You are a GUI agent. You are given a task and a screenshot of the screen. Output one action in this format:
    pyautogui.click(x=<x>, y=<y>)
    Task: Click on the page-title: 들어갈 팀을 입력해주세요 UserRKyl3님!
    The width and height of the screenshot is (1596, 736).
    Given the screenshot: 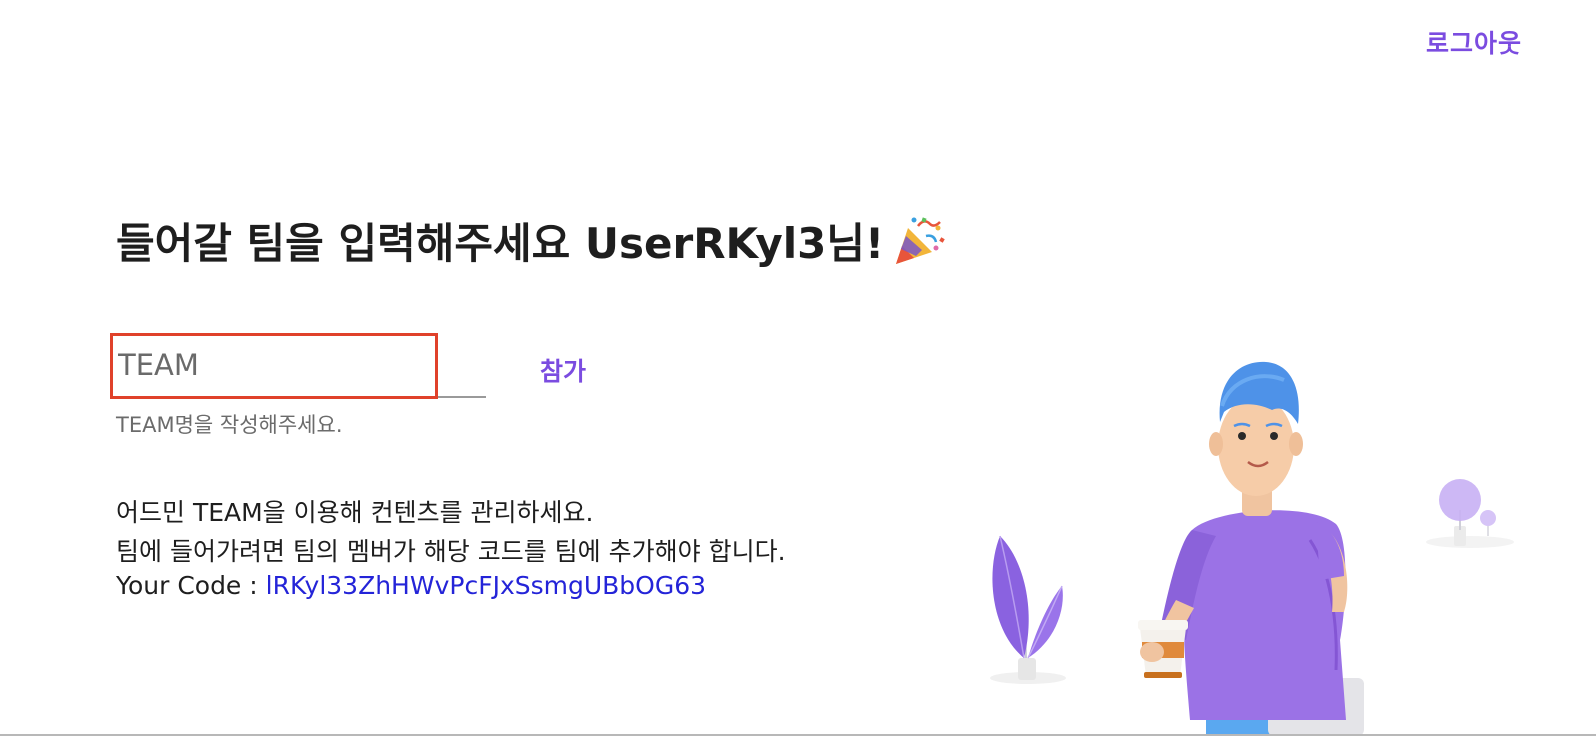 What is the action you would take?
    pyautogui.click(x=531, y=240)
    